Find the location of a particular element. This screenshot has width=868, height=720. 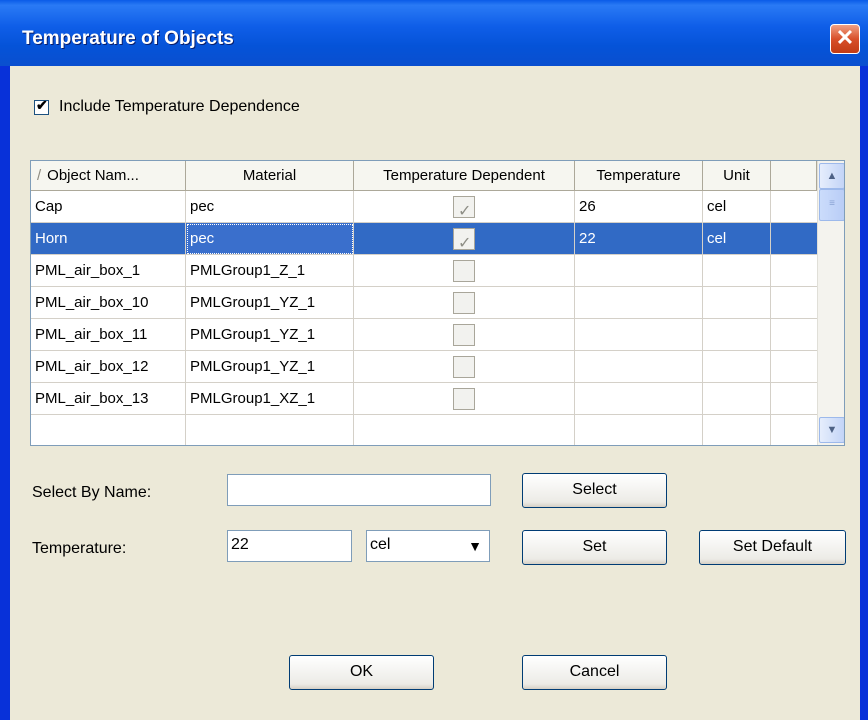

unit-select: cel ▼ is located at coordinates (428, 546).